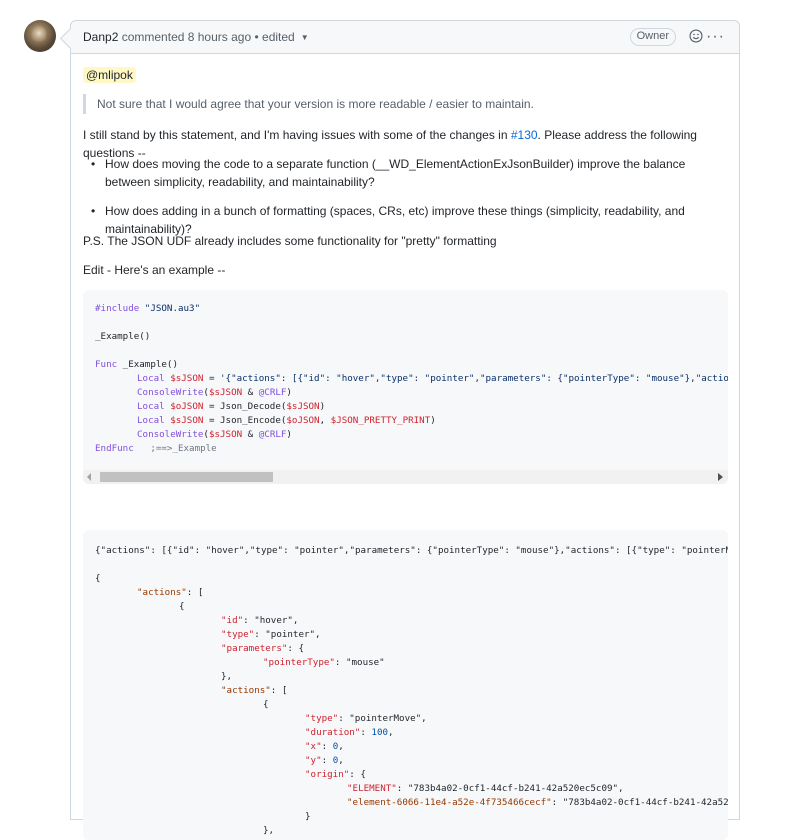 The height and width of the screenshot is (840, 800). Describe the element at coordinates (537, 802) in the screenshot. I see `code-line: "element-6066-11e4-a52e-4f735466cecf"` at that location.